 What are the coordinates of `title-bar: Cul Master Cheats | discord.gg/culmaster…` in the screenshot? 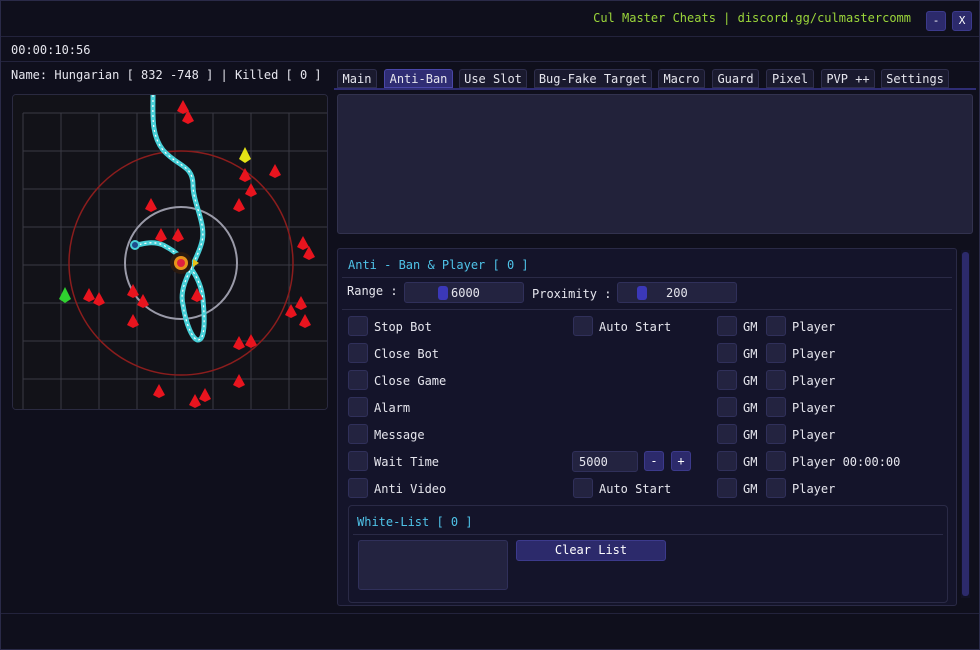 It's located at (490, 19).